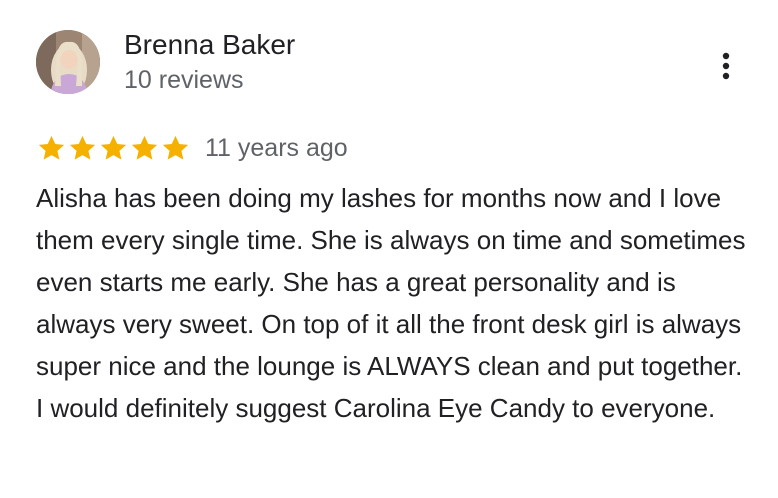 The image size is (778, 498). I want to click on more-options-button, so click(726, 66).